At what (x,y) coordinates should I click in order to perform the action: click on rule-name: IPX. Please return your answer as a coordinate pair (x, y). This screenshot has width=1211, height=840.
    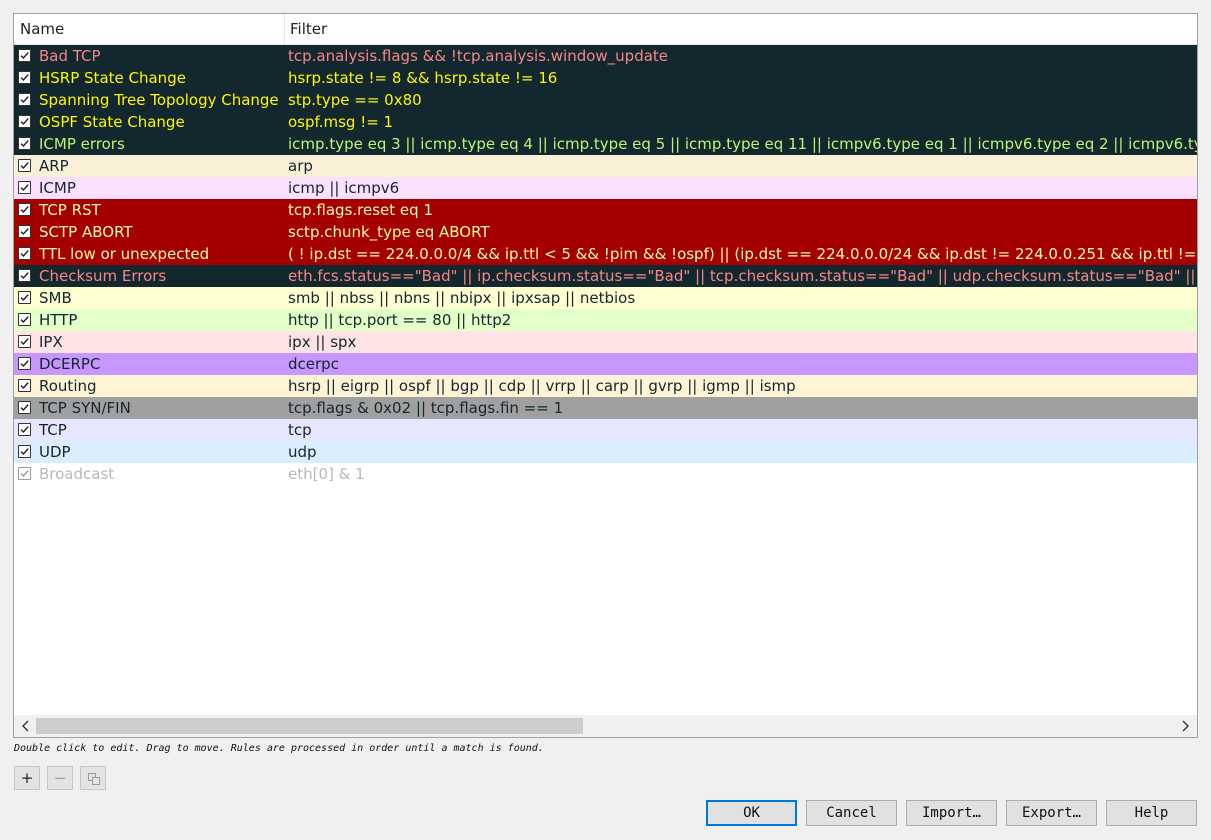
    Looking at the image, I should click on (51, 342).